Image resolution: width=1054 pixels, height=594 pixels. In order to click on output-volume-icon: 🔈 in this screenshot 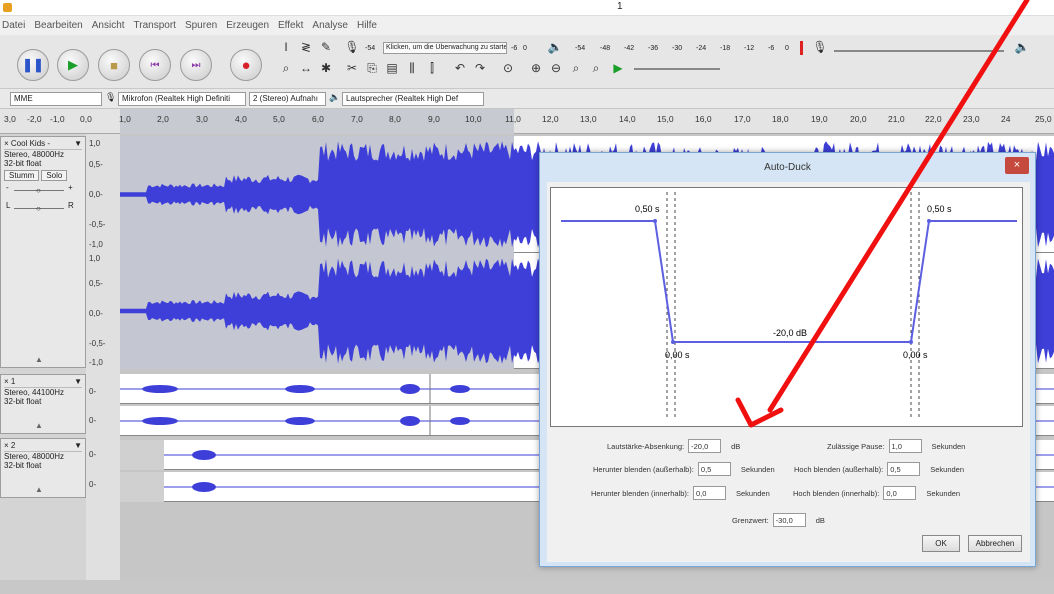, I will do `click(1022, 47)`.